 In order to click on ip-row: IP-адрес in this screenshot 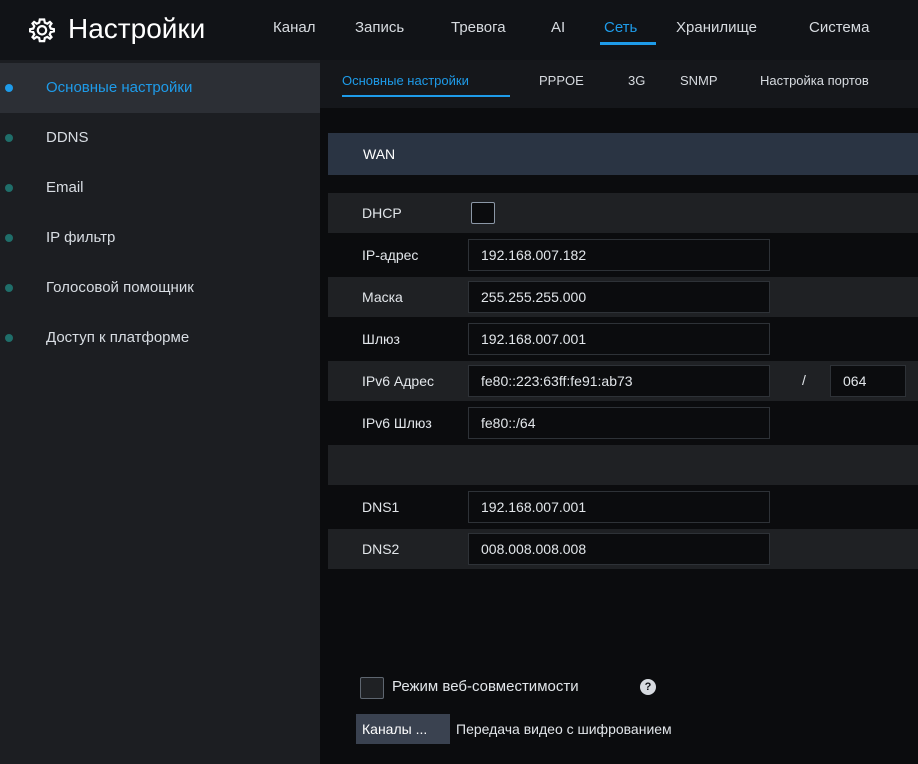, I will do `click(623, 255)`.